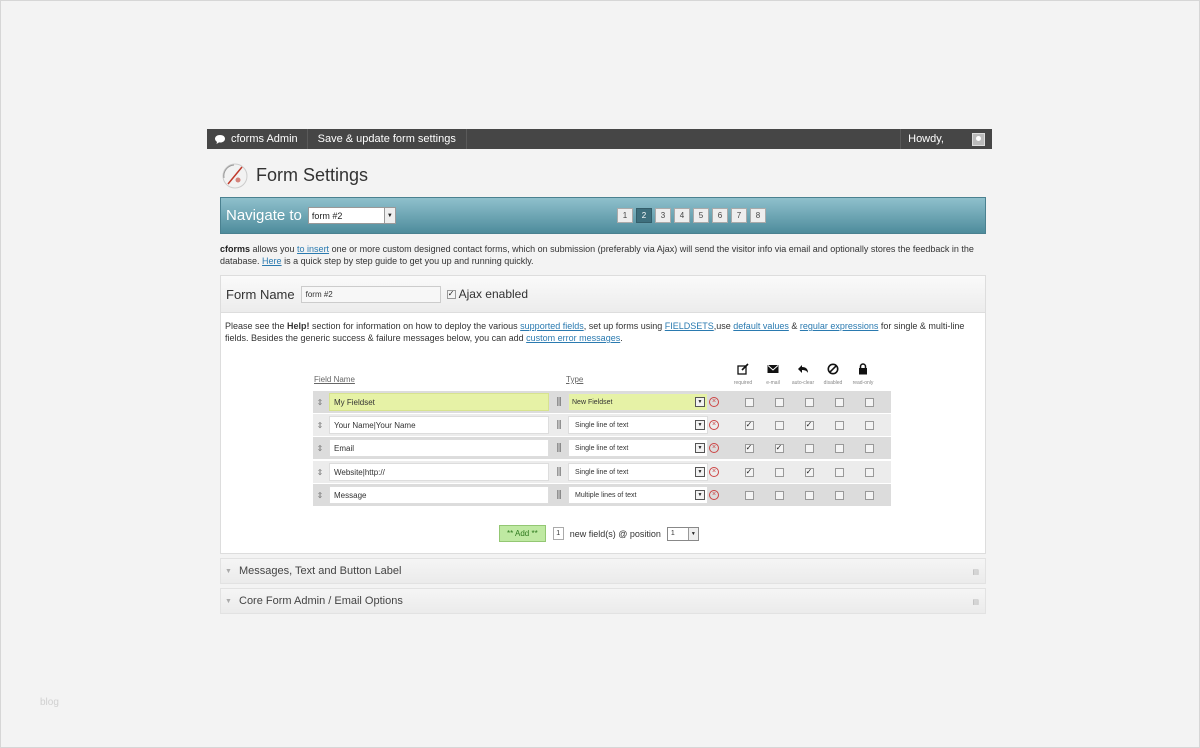 This screenshot has height=748, width=1200. What do you see at coordinates (599, 533) in the screenshot?
I see `add-field-row: ** Add ** 1 new field(s) @ position 1 ▼` at bounding box center [599, 533].